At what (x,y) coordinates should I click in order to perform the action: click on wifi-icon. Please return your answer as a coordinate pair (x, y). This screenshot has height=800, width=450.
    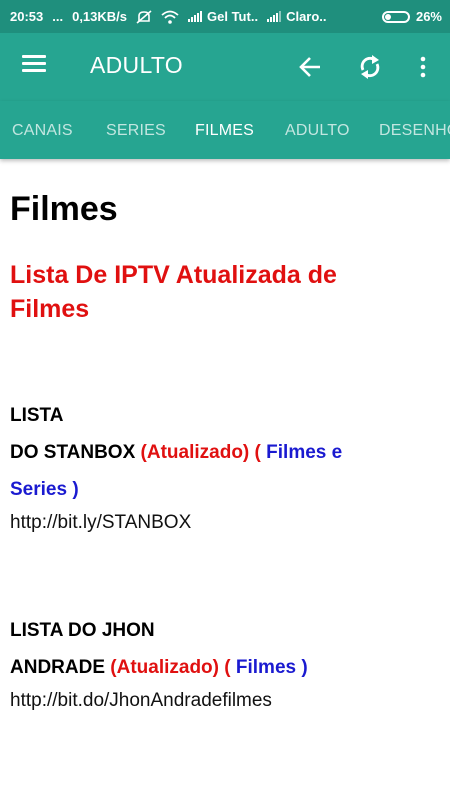
    Looking at the image, I should click on (170, 17).